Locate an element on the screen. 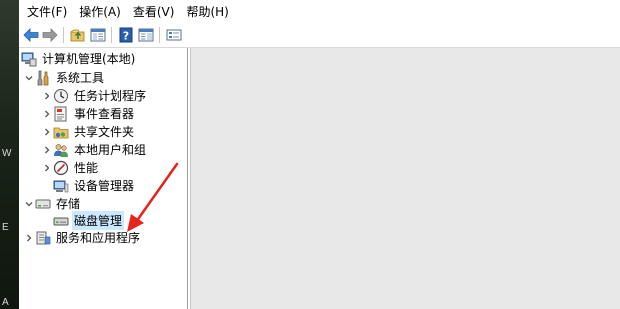 This screenshot has width=620, height=309. tree-node-local-users-groups: 本地用户和组 is located at coordinates (94, 149).